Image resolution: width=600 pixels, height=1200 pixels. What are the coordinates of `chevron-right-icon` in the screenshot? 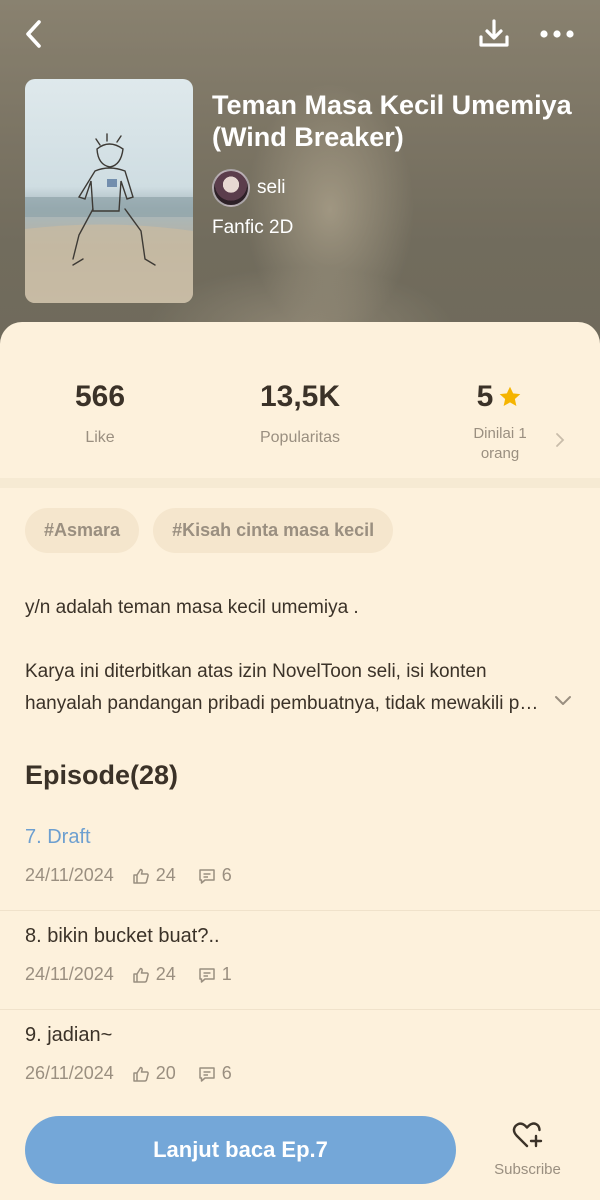 It's located at (560, 440).